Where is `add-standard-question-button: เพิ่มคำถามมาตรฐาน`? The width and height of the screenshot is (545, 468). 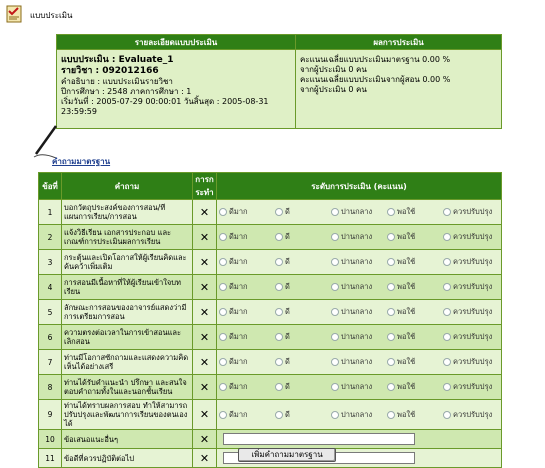 add-standard-question-button: เพิ่มคำถามมาตรฐาน is located at coordinates (287, 455).